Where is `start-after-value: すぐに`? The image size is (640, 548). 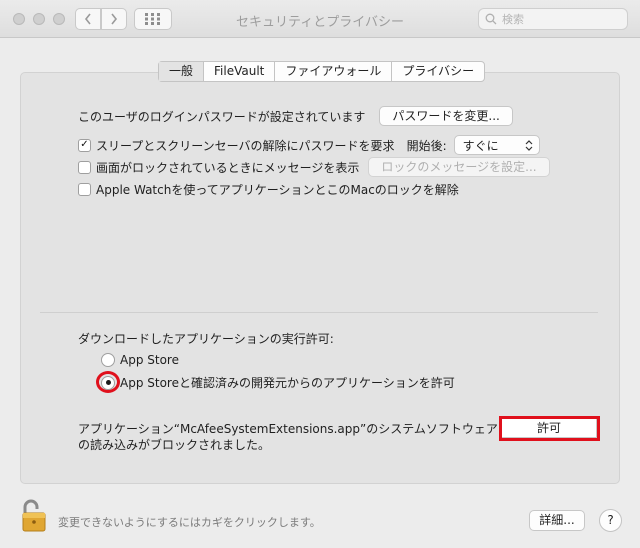 start-after-value: すぐに is located at coordinates (480, 145).